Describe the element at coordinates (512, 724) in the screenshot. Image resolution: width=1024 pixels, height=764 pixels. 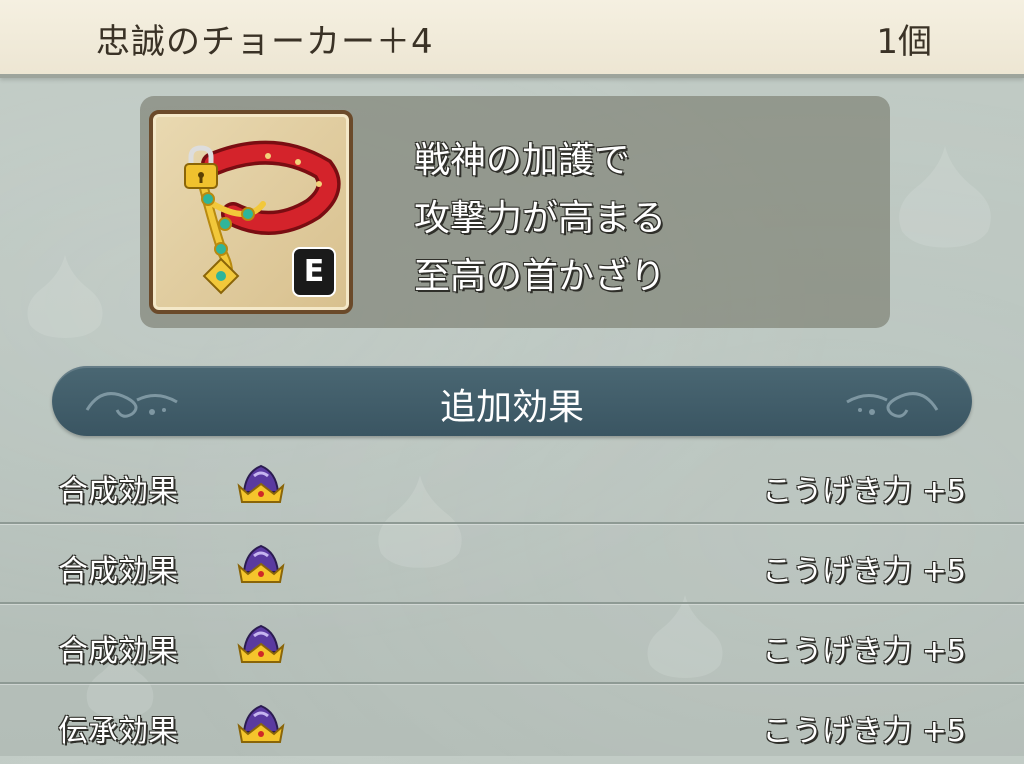
I see `effect-row: 伝承効果 こうげき力 +5` at that location.